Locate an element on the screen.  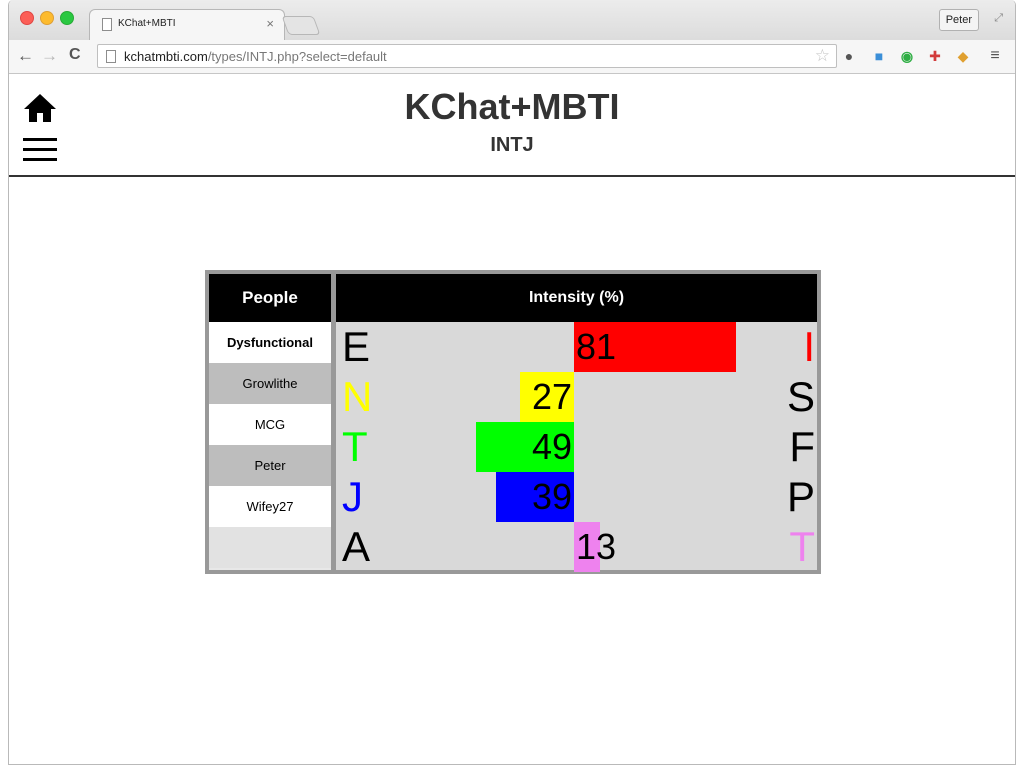
orange-extension-icon: ◆ is located at coordinates (963, 56).